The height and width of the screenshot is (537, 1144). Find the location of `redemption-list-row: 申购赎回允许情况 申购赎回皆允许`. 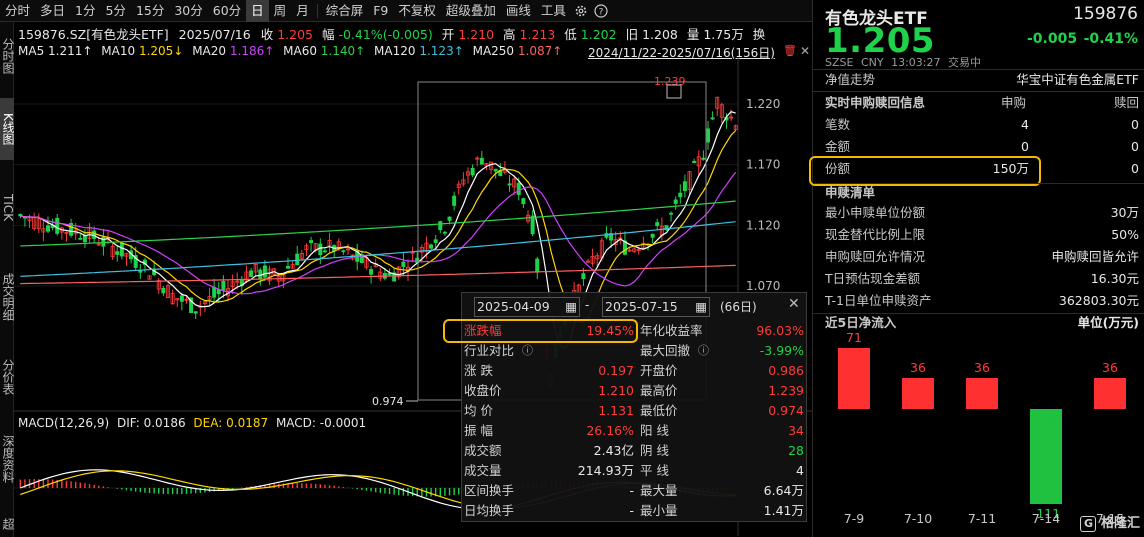

redemption-list-row: 申购赎回允许情况 申购赎回皆允许 is located at coordinates (978, 257).